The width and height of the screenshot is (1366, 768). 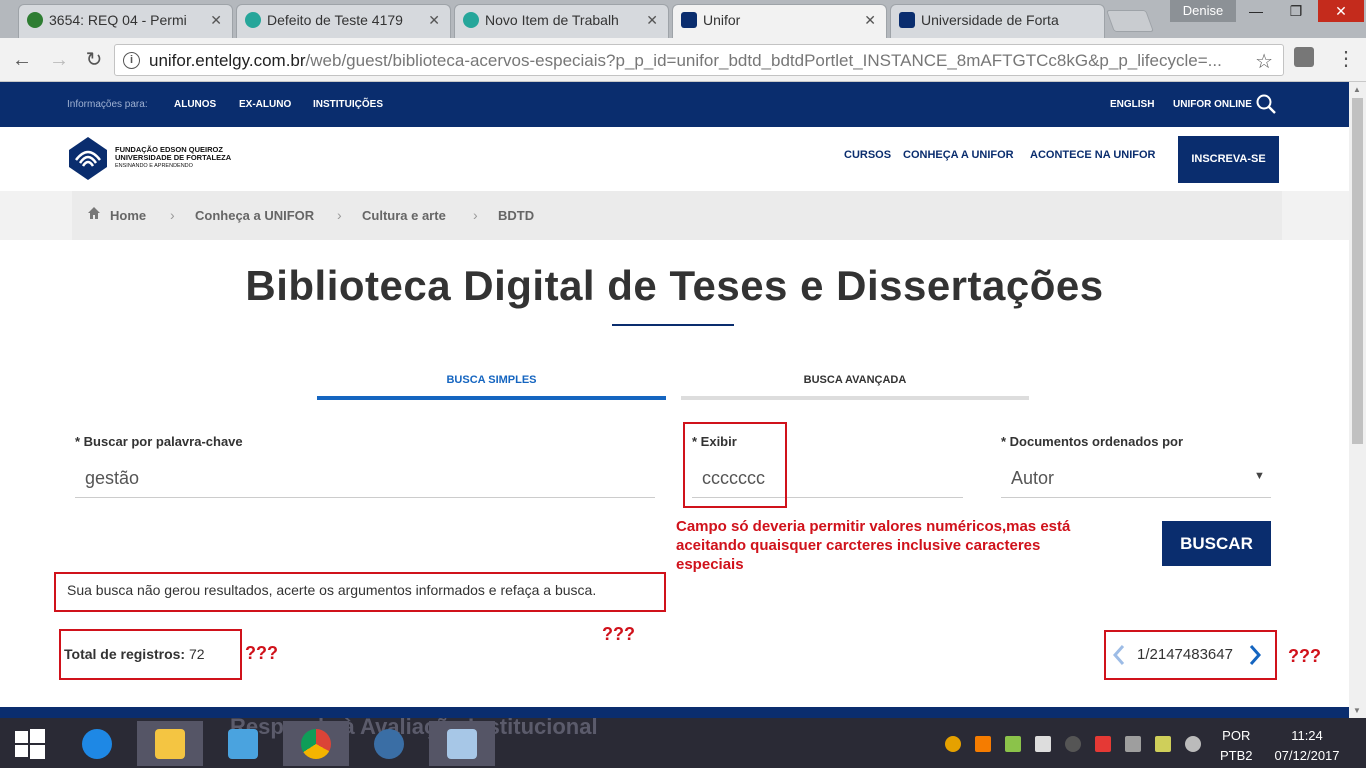 What do you see at coordinates (958, 155) in the screenshot?
I see `main-nav-conheca: CONHEÇA A UNIFOR` at bounding box center [958, 155].